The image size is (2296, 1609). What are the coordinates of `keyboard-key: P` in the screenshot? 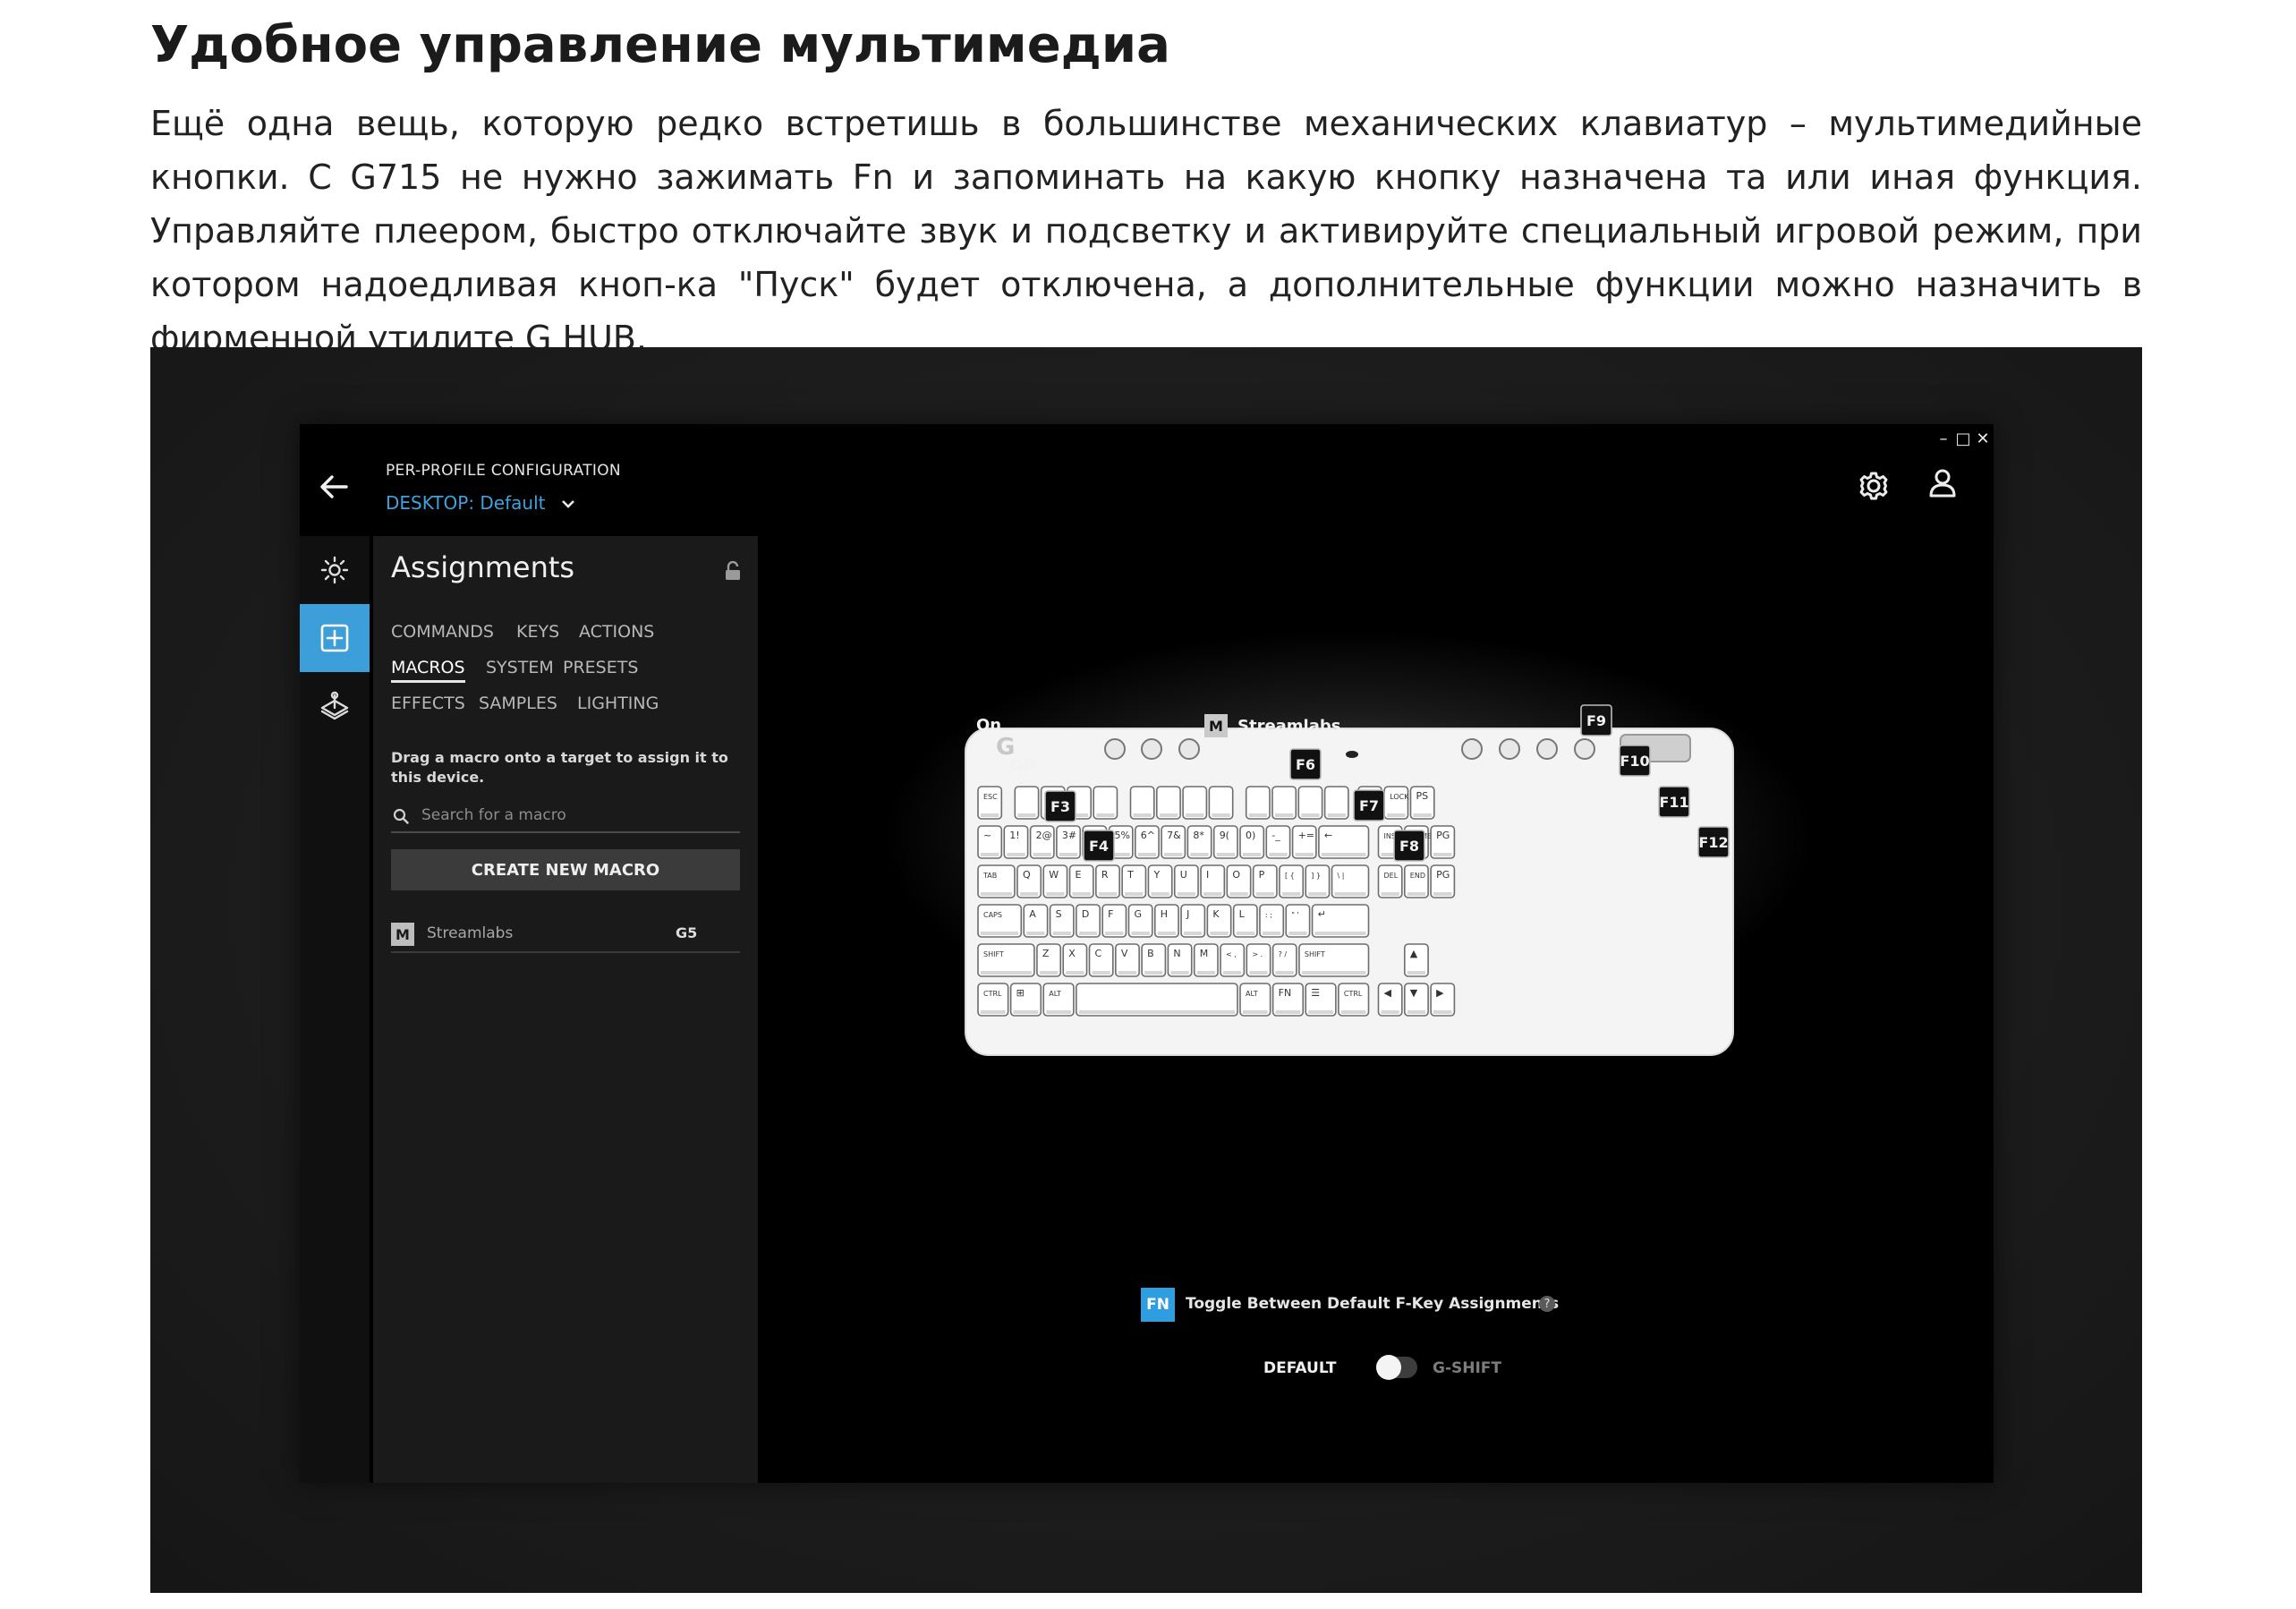 It's located at (1265, 881).